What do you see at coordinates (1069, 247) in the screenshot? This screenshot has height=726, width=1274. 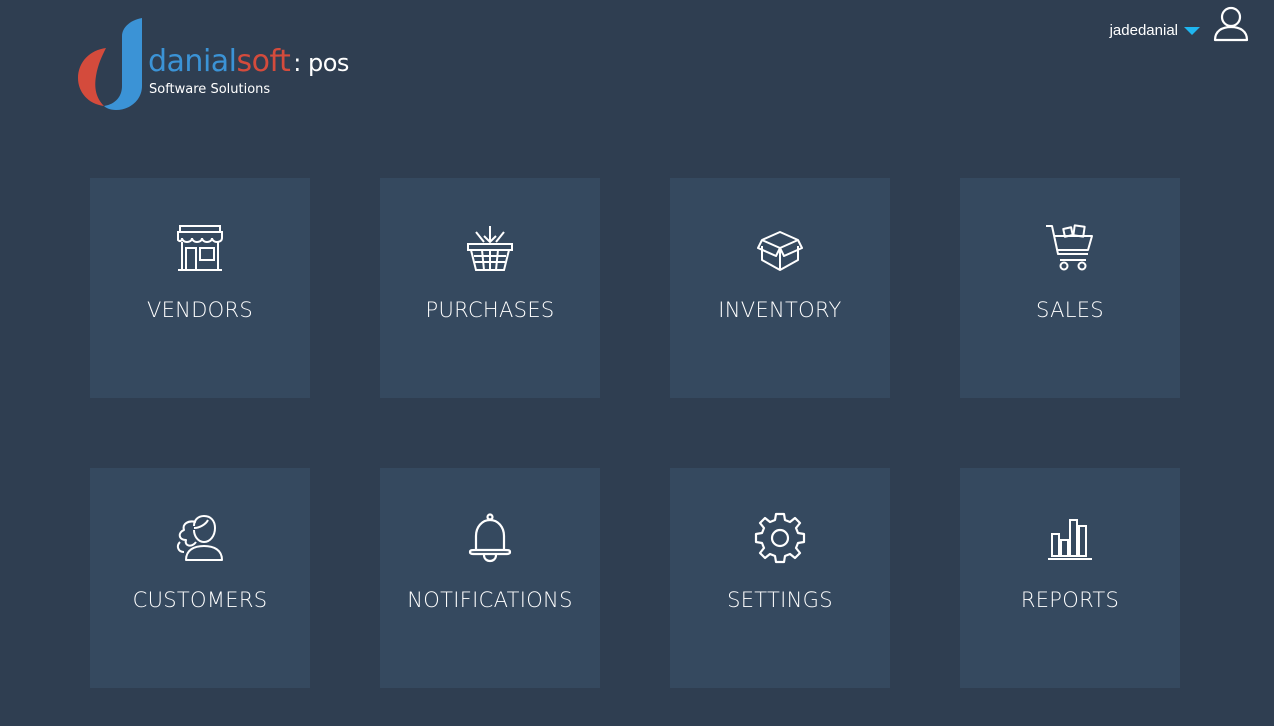 I see `cart-icon` at bounding box center [1069, 247].